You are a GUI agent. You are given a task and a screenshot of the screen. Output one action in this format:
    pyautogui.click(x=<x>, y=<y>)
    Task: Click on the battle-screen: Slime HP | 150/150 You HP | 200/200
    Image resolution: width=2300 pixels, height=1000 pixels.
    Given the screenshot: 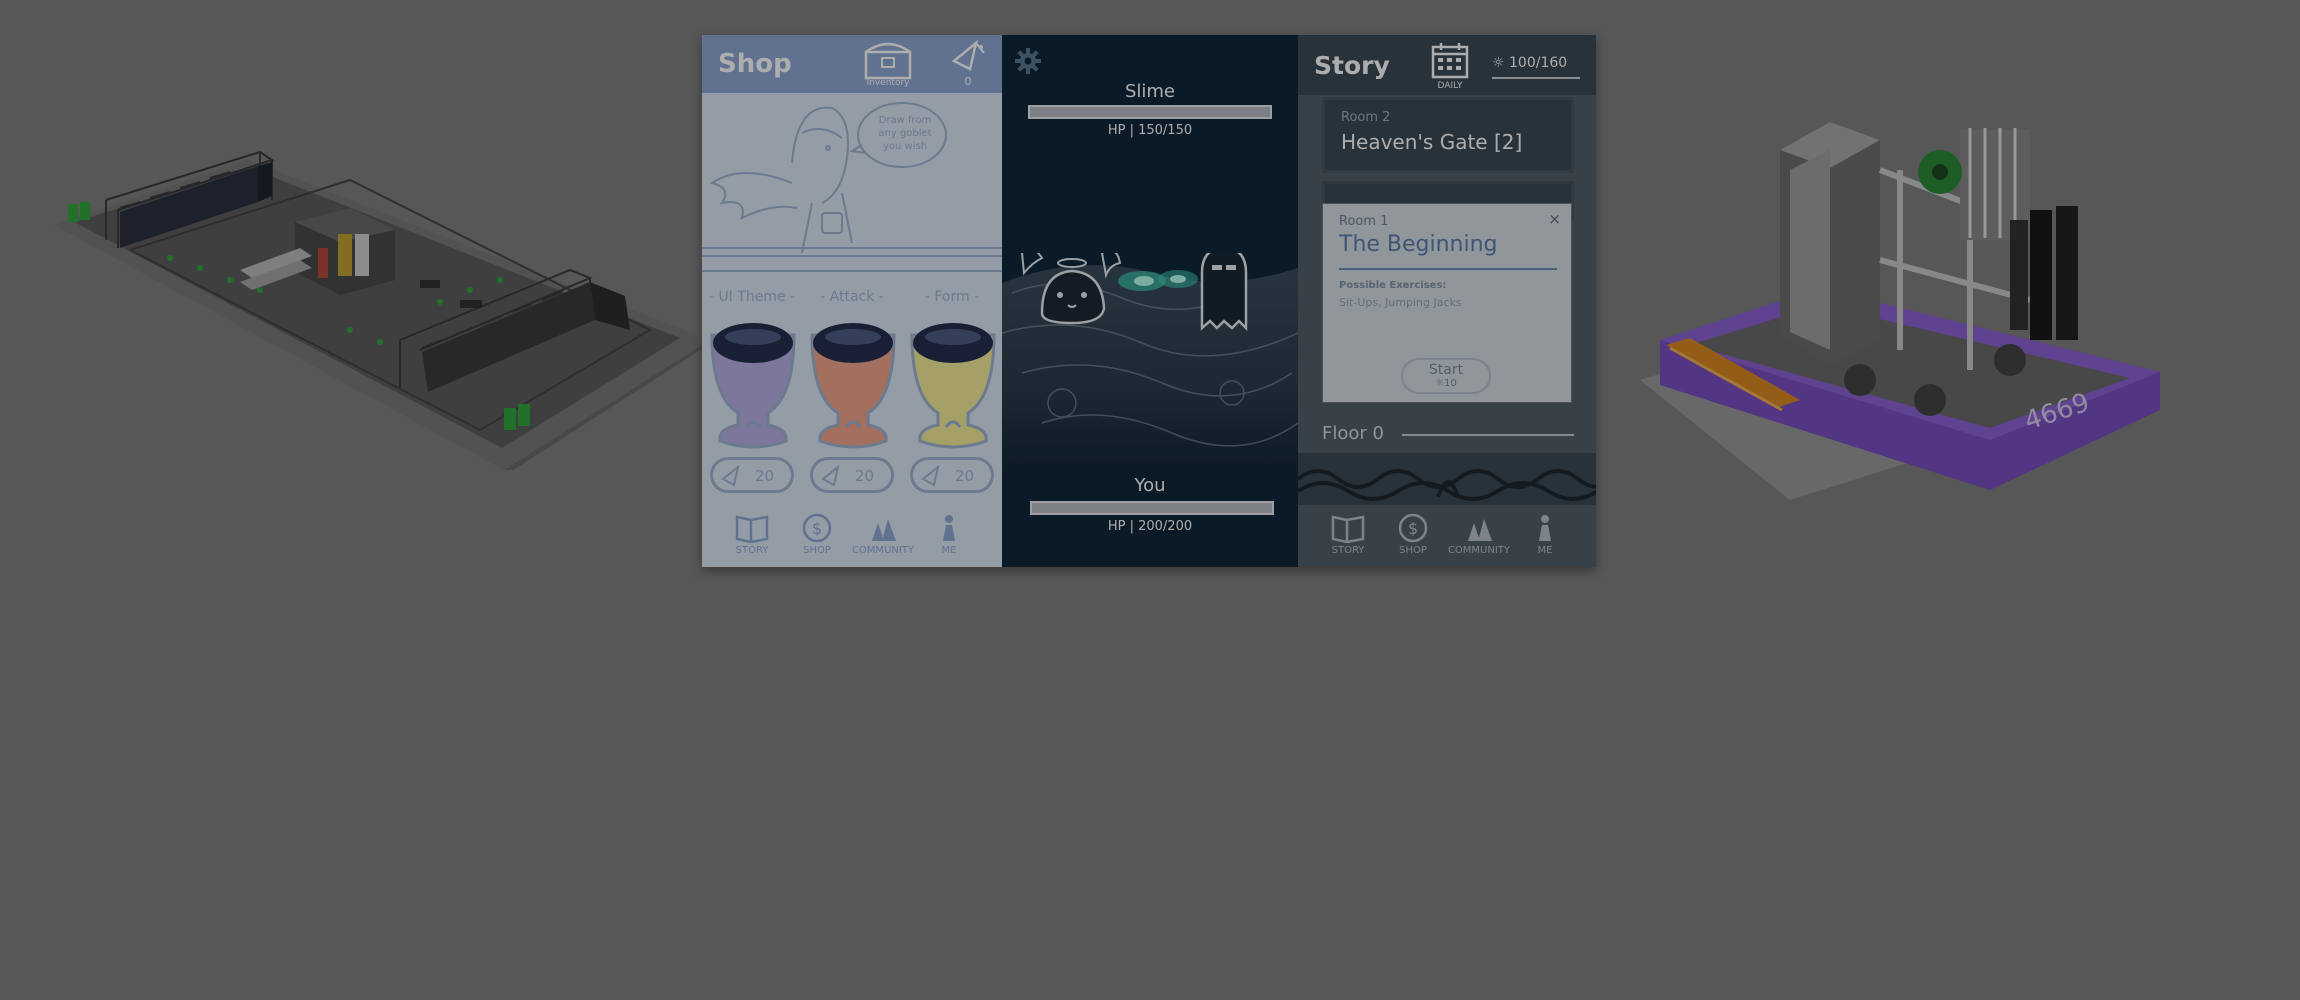 What is the action you would take?
    pyautogui.click(x=1150, y=301)
    